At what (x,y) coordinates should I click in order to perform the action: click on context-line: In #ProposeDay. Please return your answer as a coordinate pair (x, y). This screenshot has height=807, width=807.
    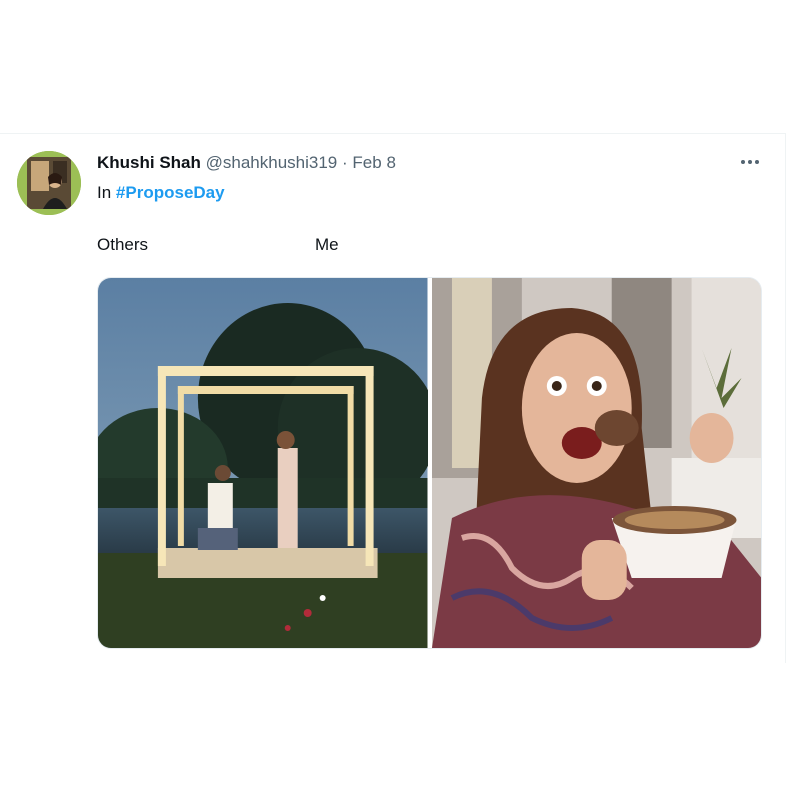
    Looking at the image, I should click on (161, 193).